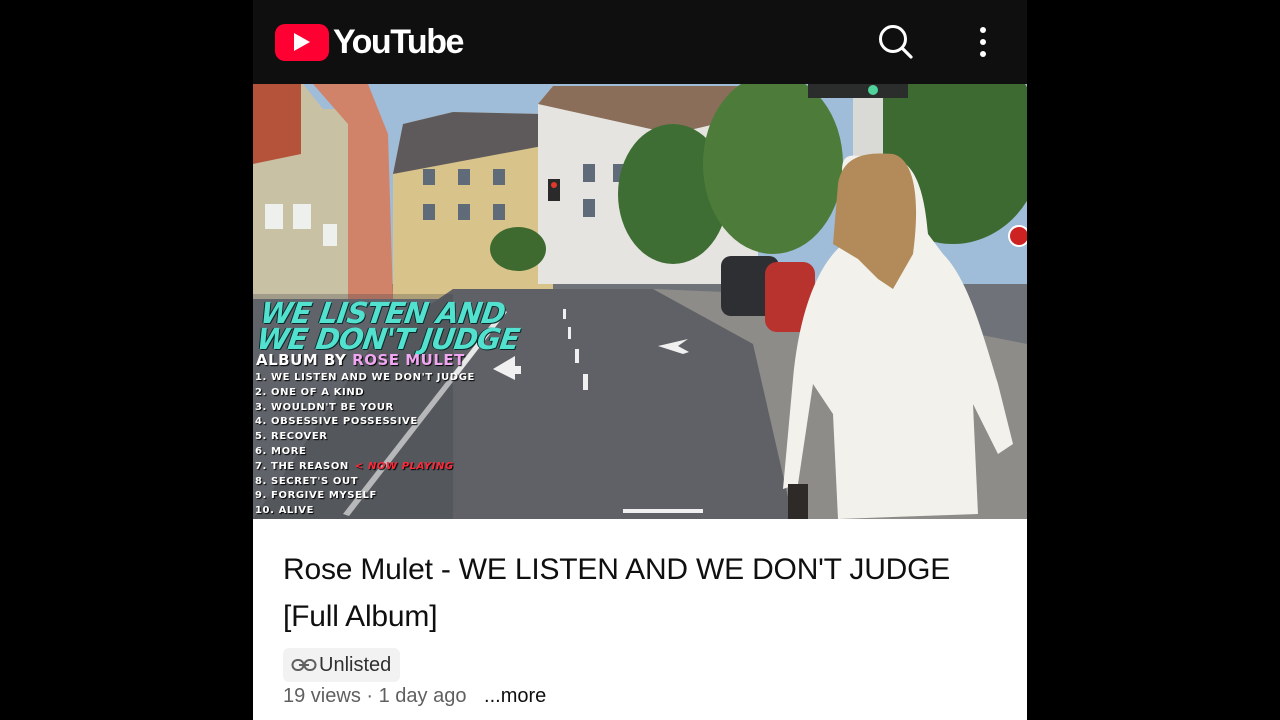 Image resolution: width=1280 pixels, height=720 pixels. I want to click on track-title: 9. FORGIVE MYSELF, so click(316, 496).